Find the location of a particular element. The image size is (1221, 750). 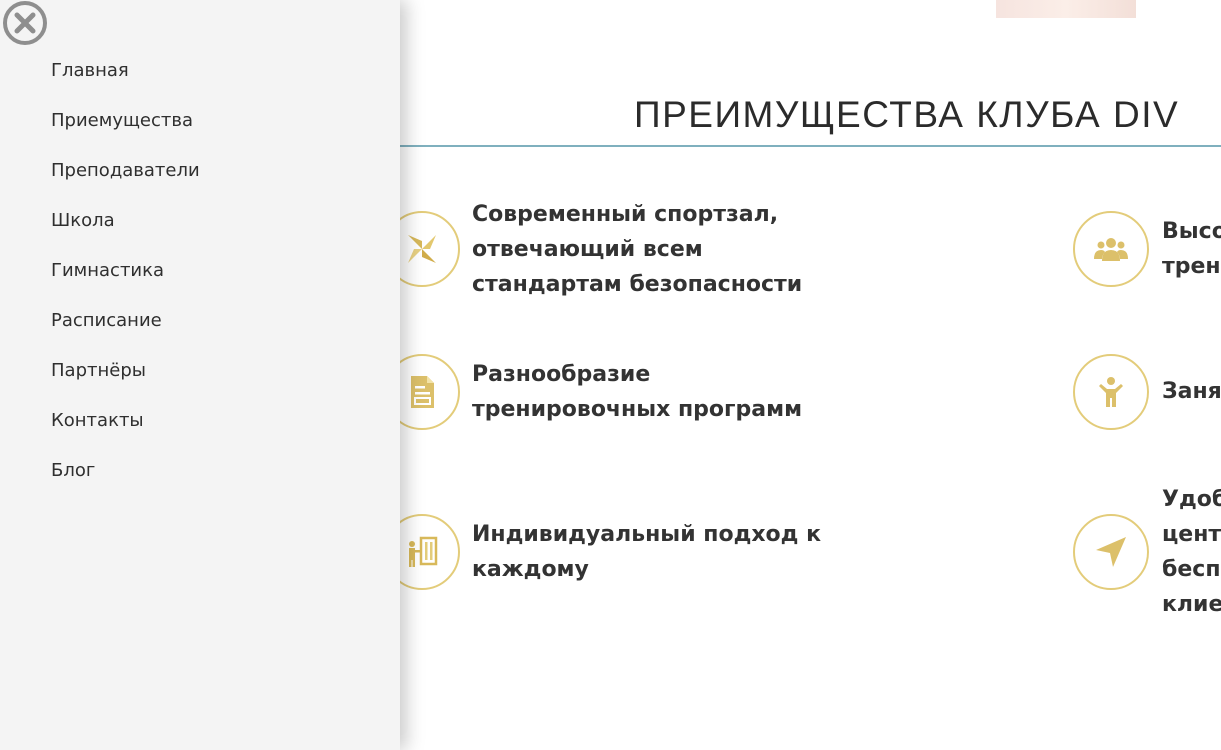

close-menu-button is located at coordinates (25, 23).